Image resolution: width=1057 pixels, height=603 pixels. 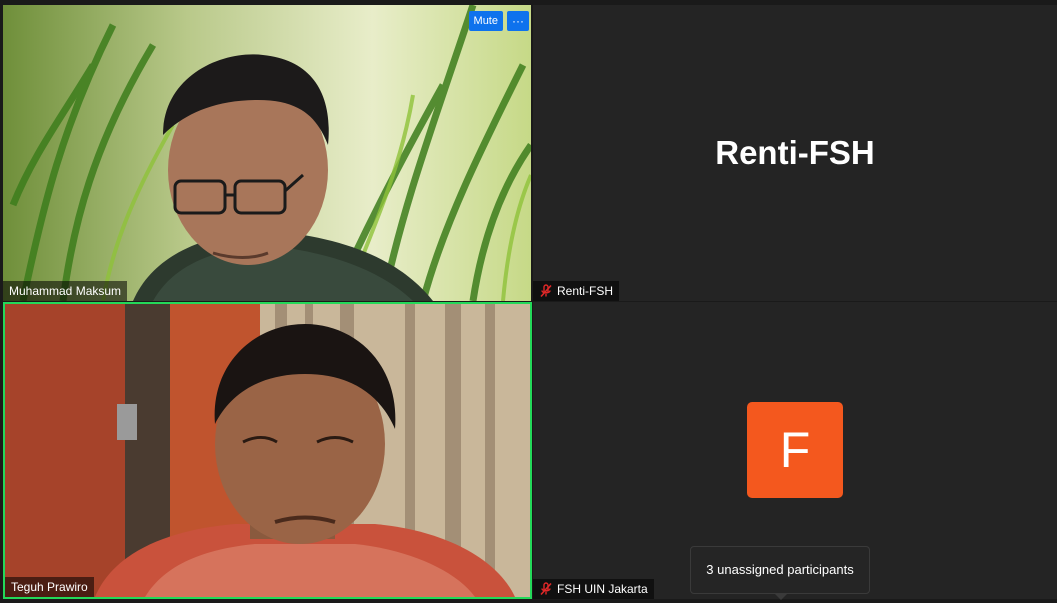 I want to click on unassigned-participants-tooltip: 3 unassigned participants, so click(x=780, y=570).